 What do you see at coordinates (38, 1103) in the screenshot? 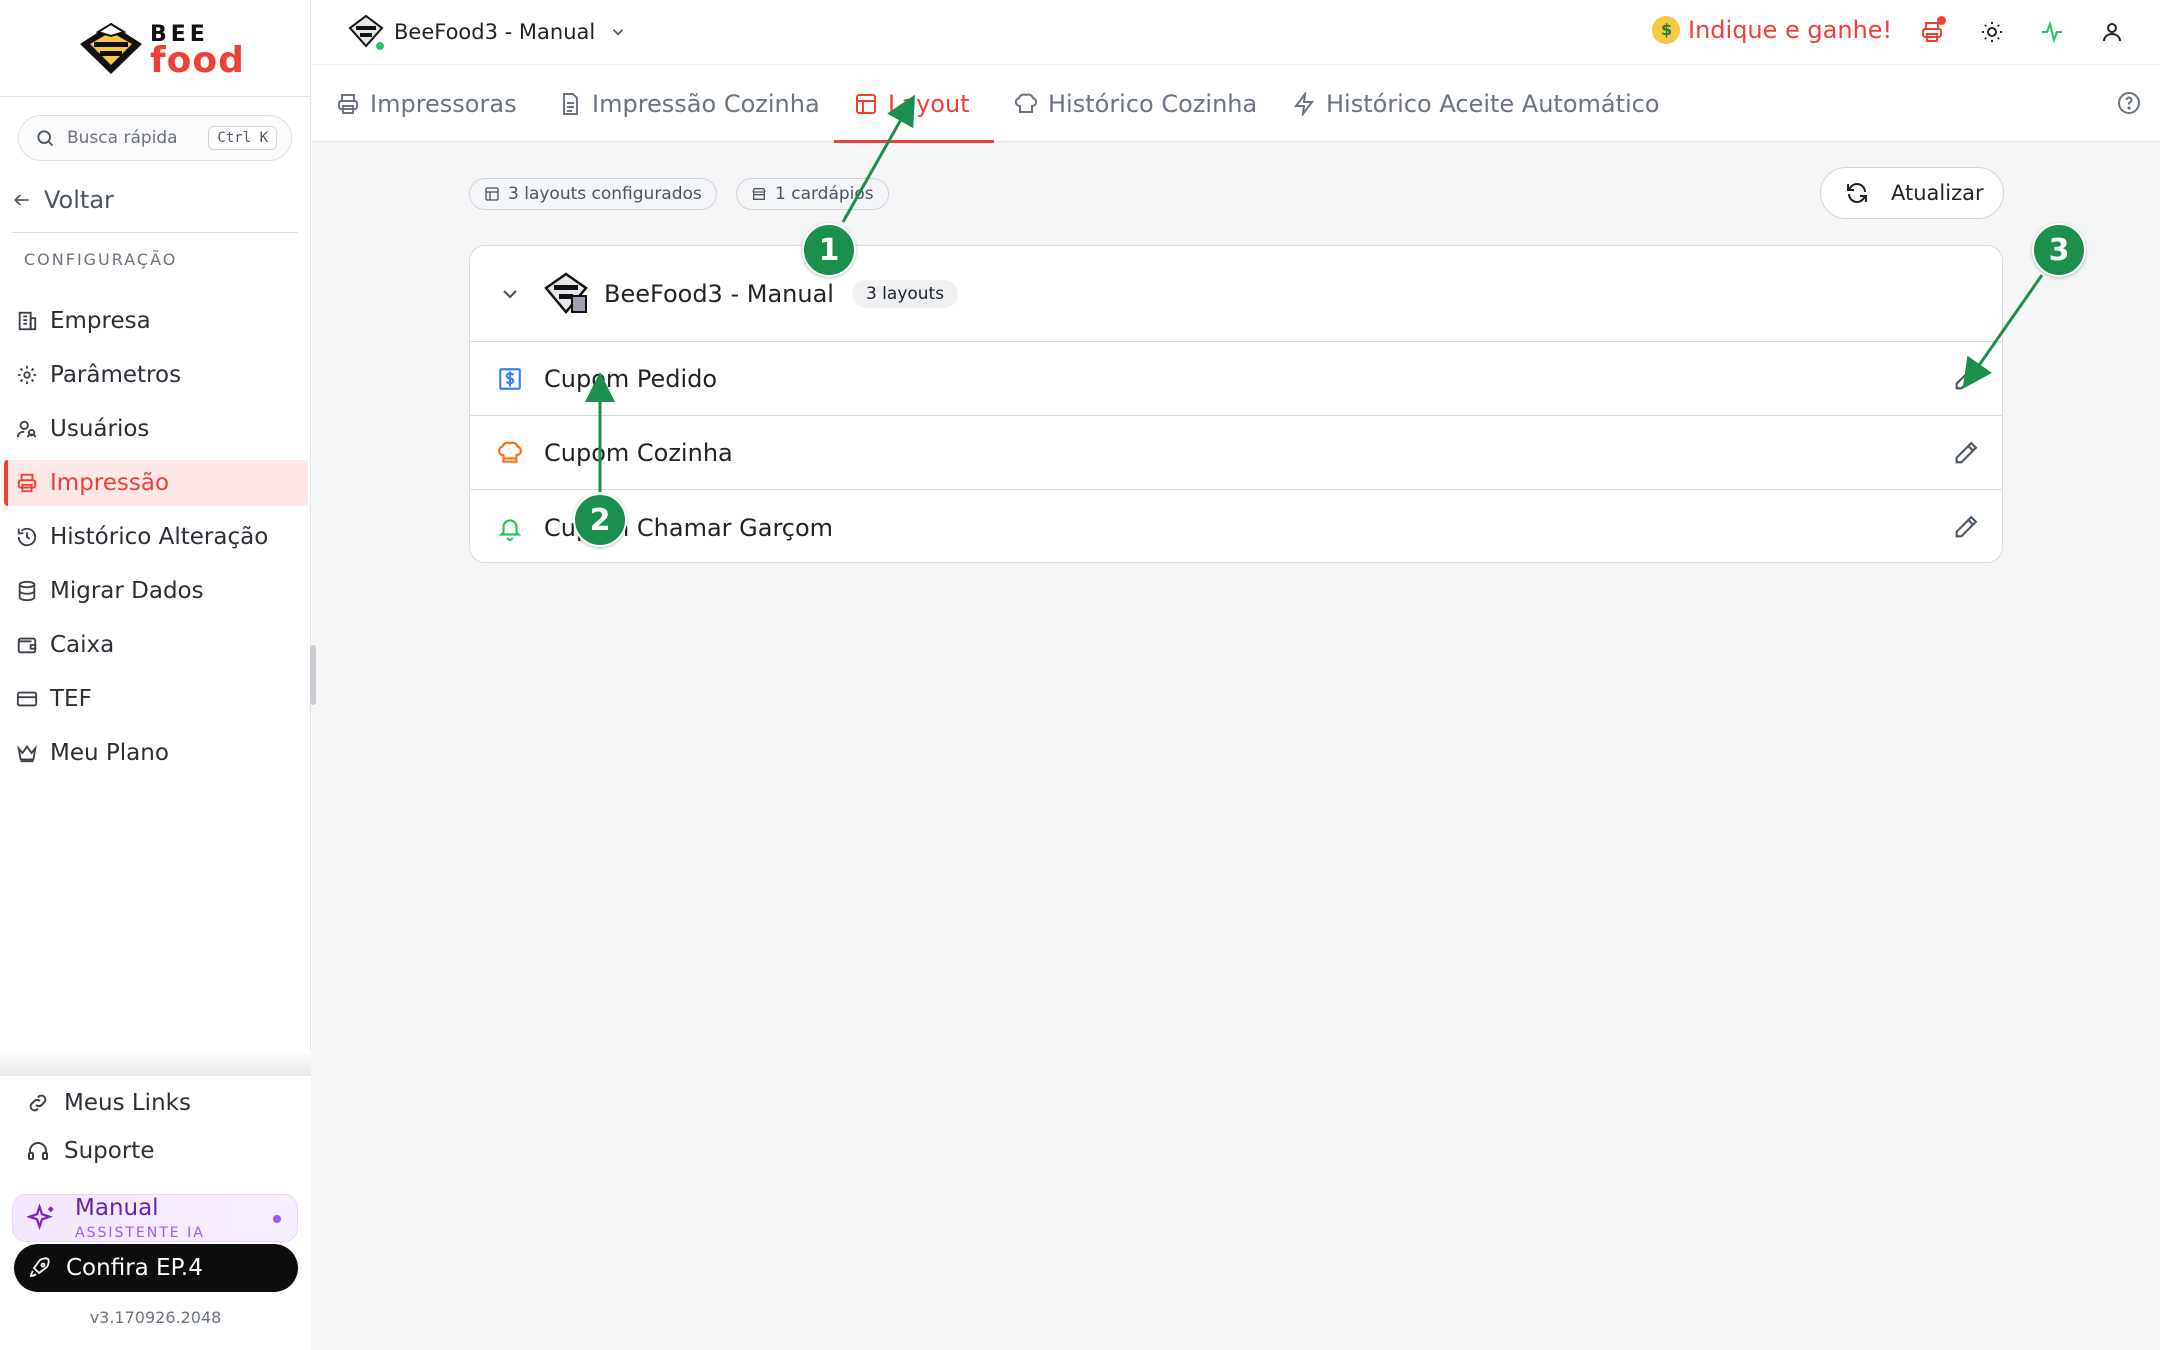
I see `link-icon` at bounding box center [38, 1103].